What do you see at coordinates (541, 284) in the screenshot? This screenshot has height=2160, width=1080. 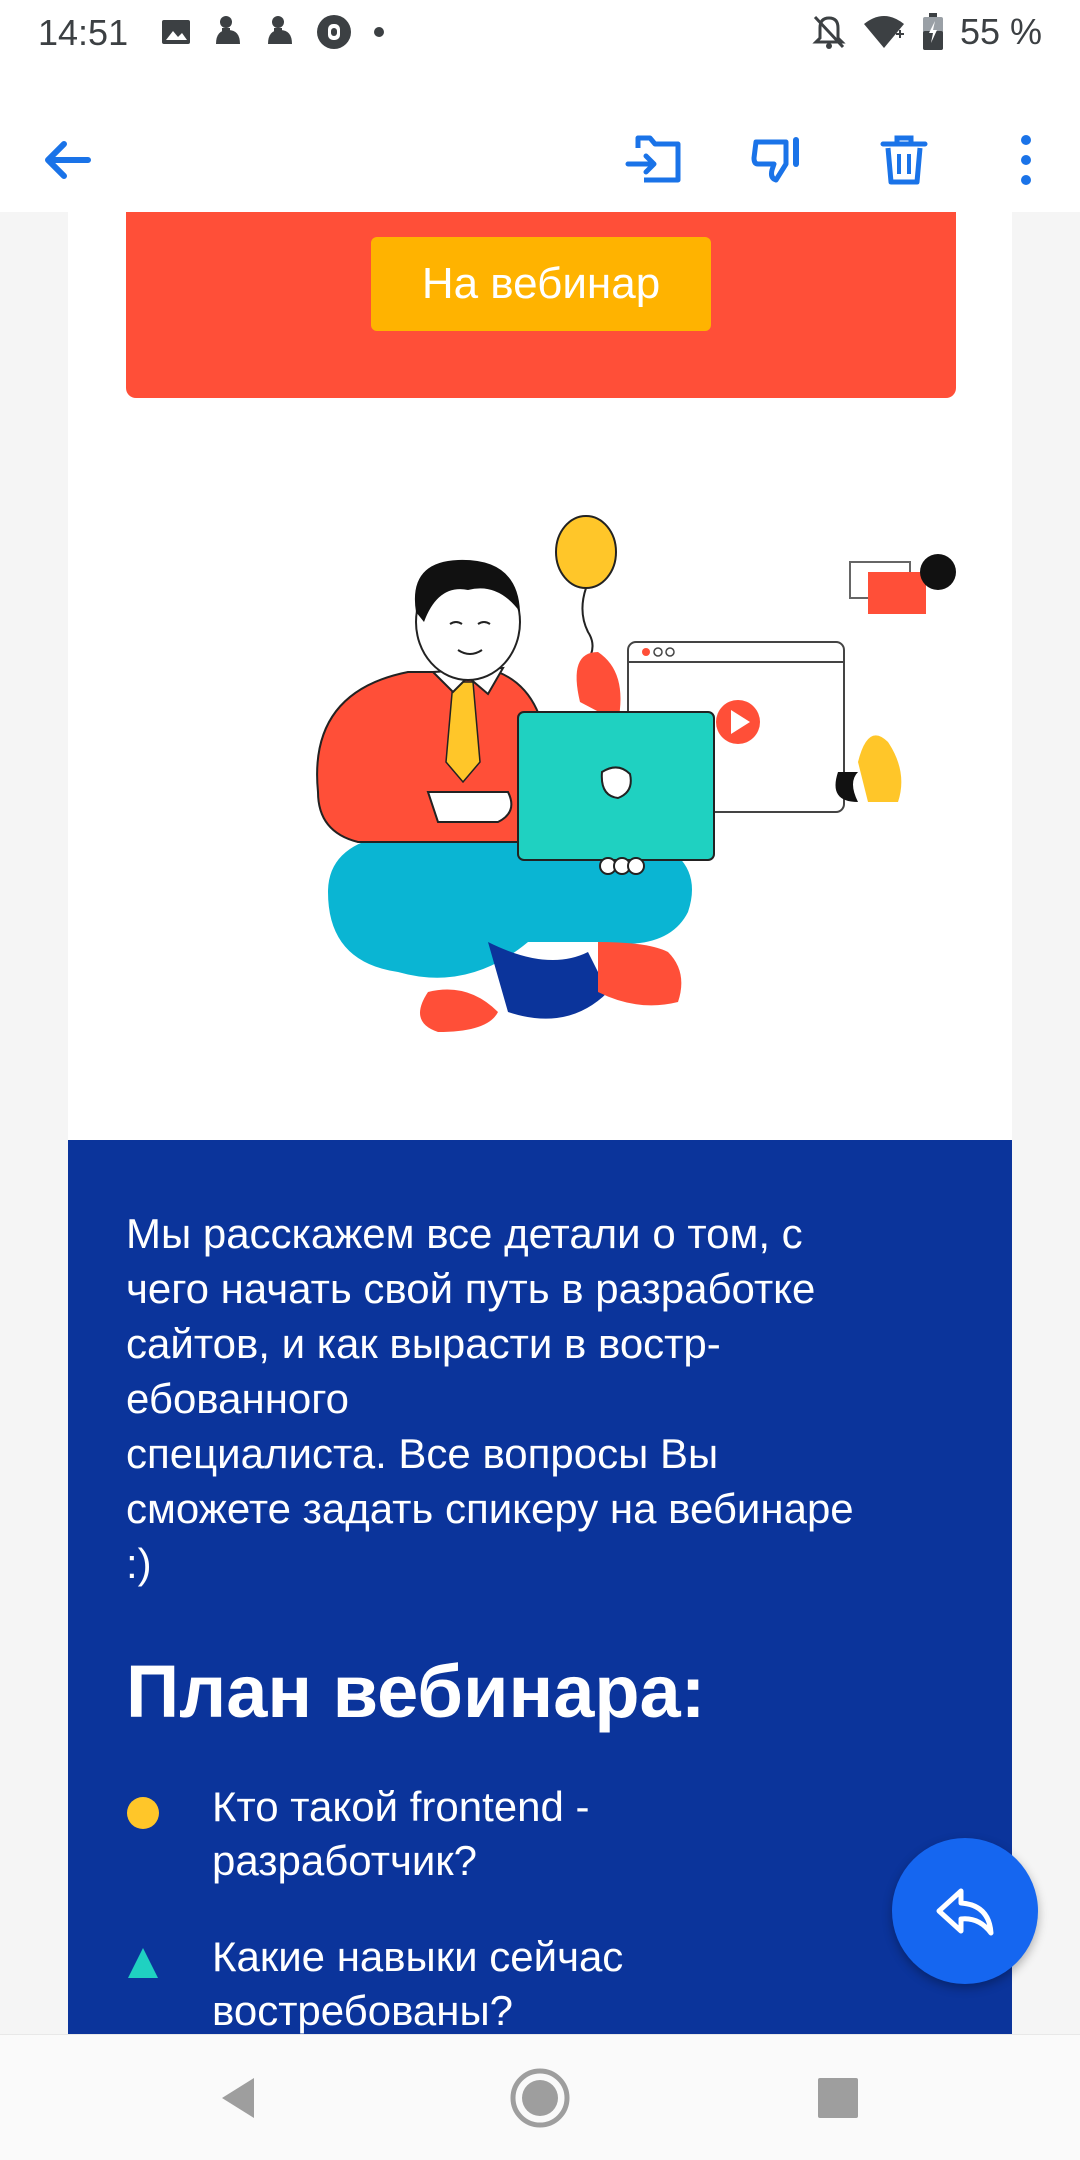 I see `webinar-button: На вебинар` at bounding box center [541, 284].